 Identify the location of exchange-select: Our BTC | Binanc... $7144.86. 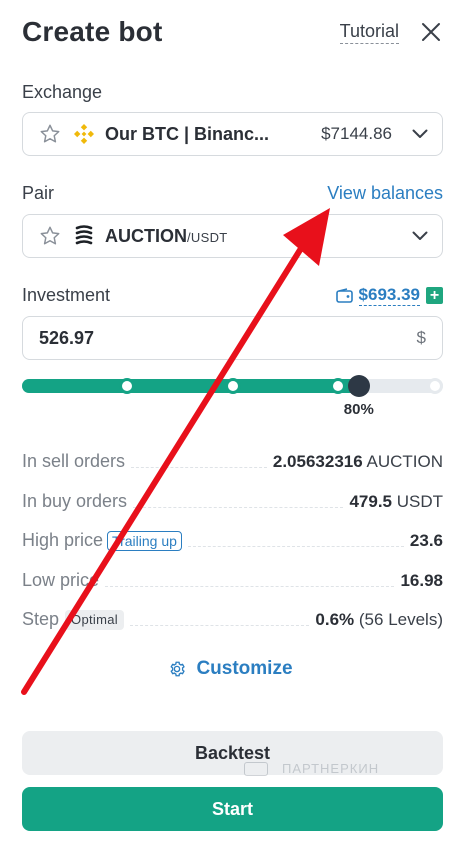
(232, 134).